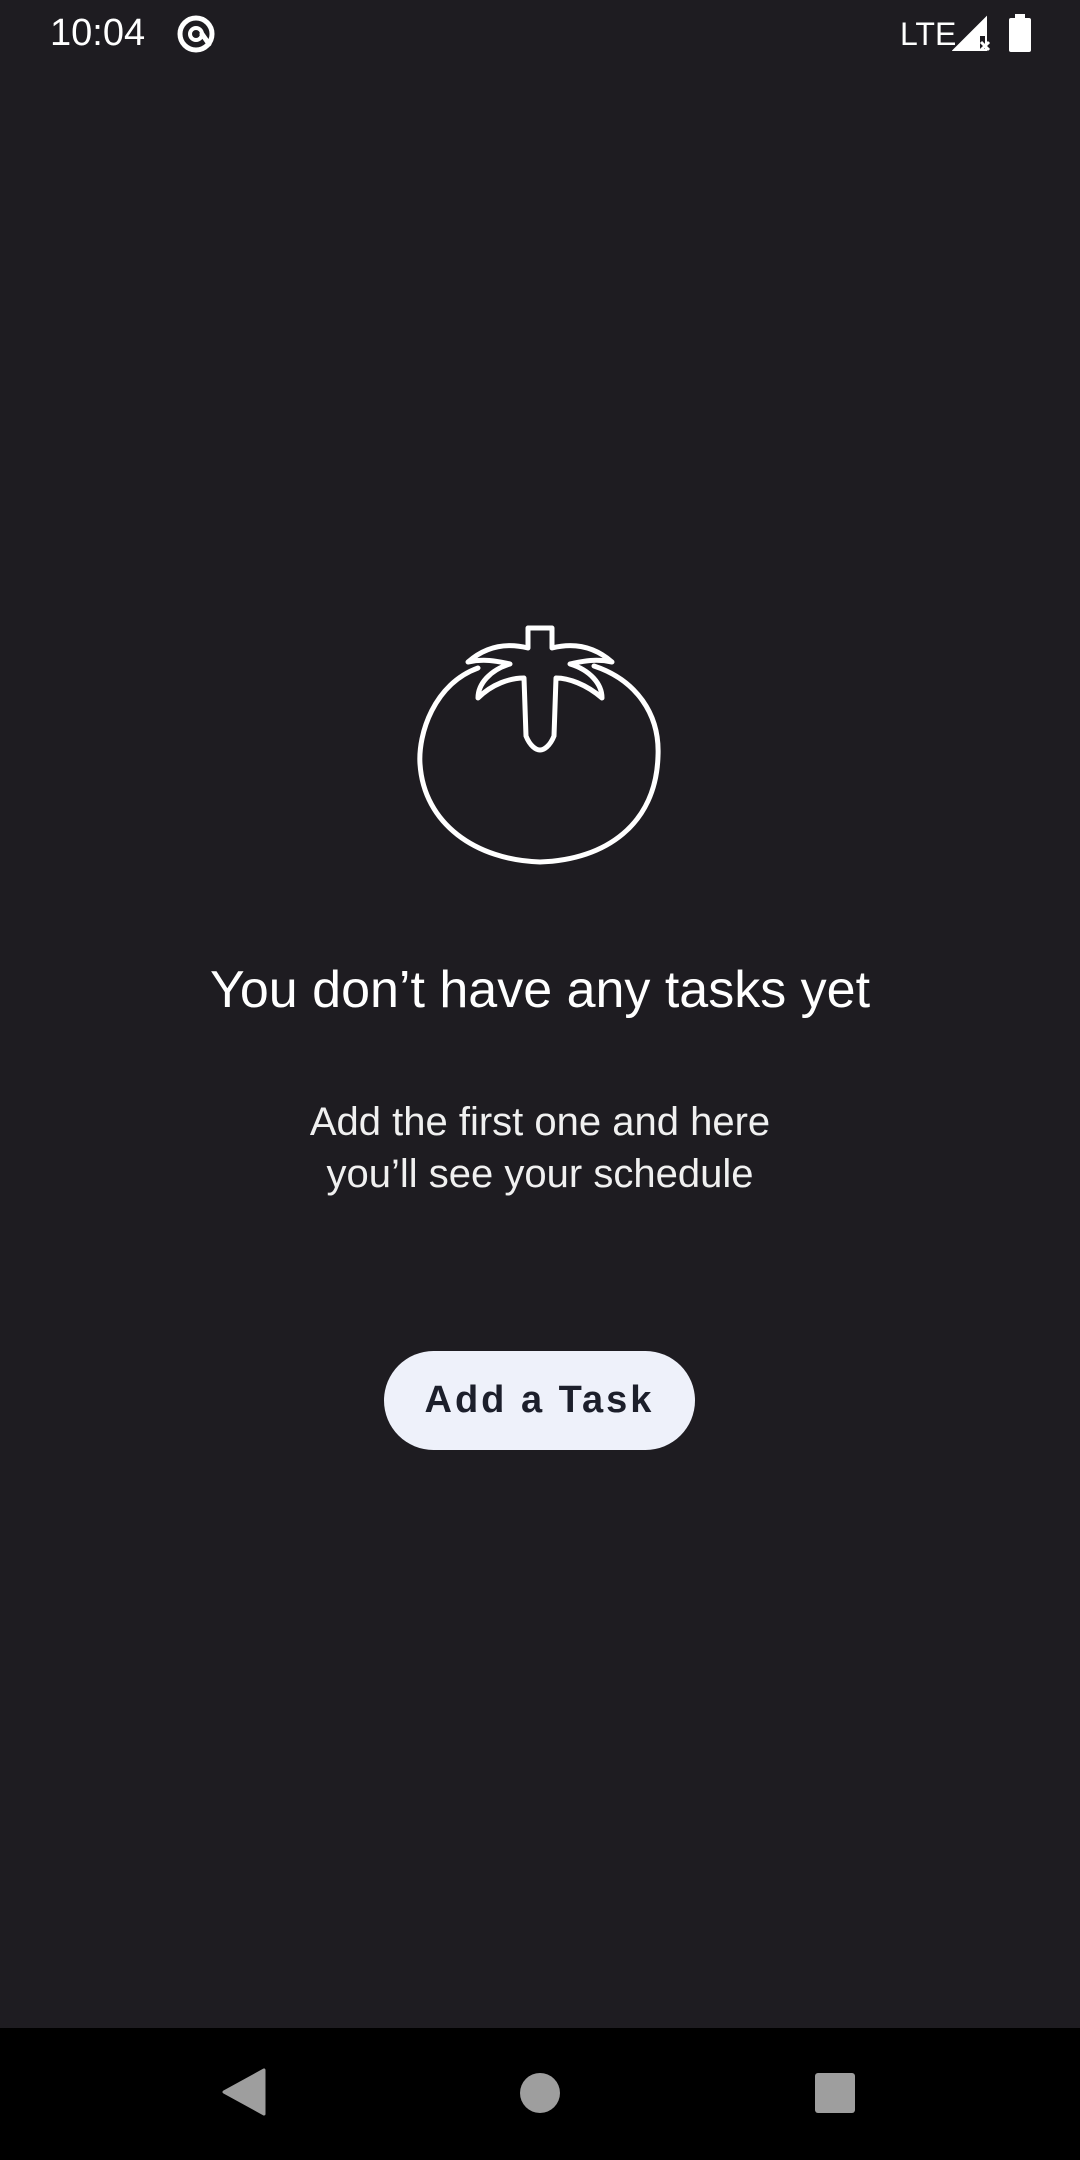 The height and width of the screenshot is (2160, 1080). What do you see at coordinates (540, 33) in the screenshot?
I see `status-bar: 10:04 LTE` at bounding box center [540, 33].